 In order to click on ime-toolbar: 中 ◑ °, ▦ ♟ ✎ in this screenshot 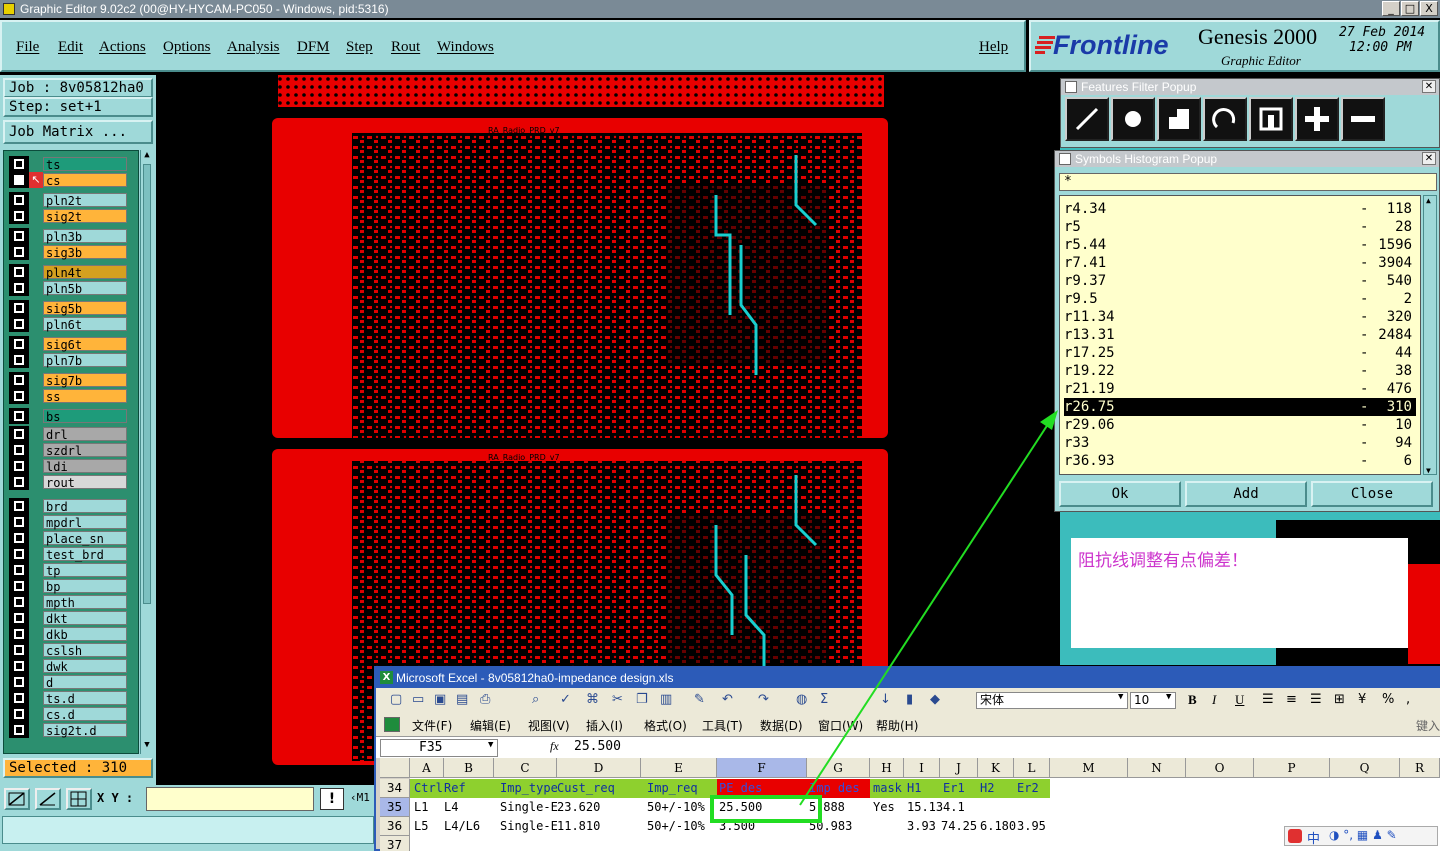, I will do `click(1361, 836)`.